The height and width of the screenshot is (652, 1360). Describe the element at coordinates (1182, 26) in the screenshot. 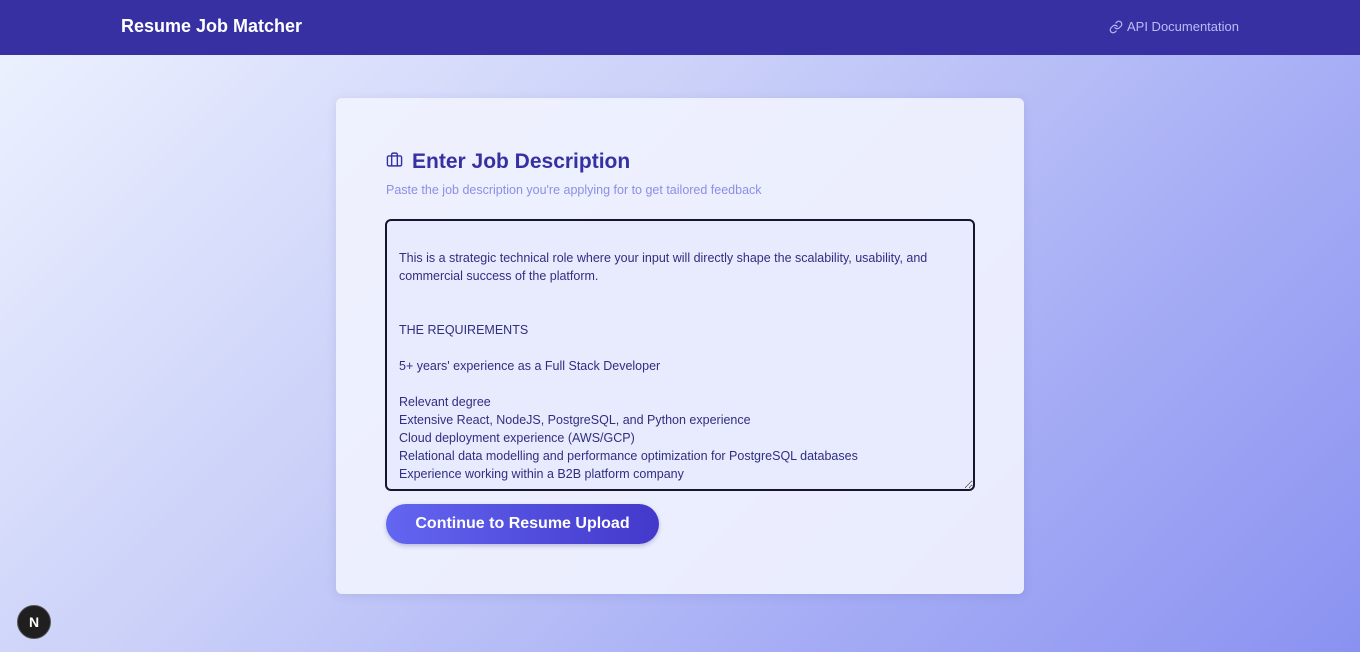

I see `api-documentation-label: API Documentation` at that location.